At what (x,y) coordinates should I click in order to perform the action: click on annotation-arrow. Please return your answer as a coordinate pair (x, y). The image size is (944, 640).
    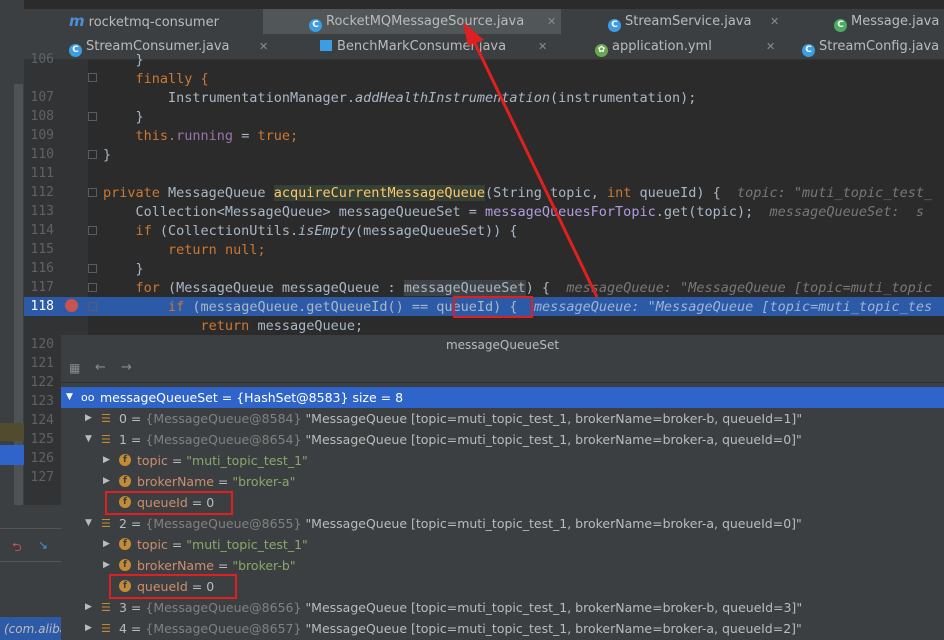
    Looking at the image, I should click on (531, 160).